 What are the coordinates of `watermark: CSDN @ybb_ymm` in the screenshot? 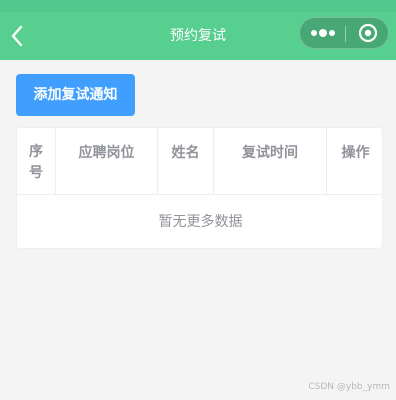 It's located at (349, 387).